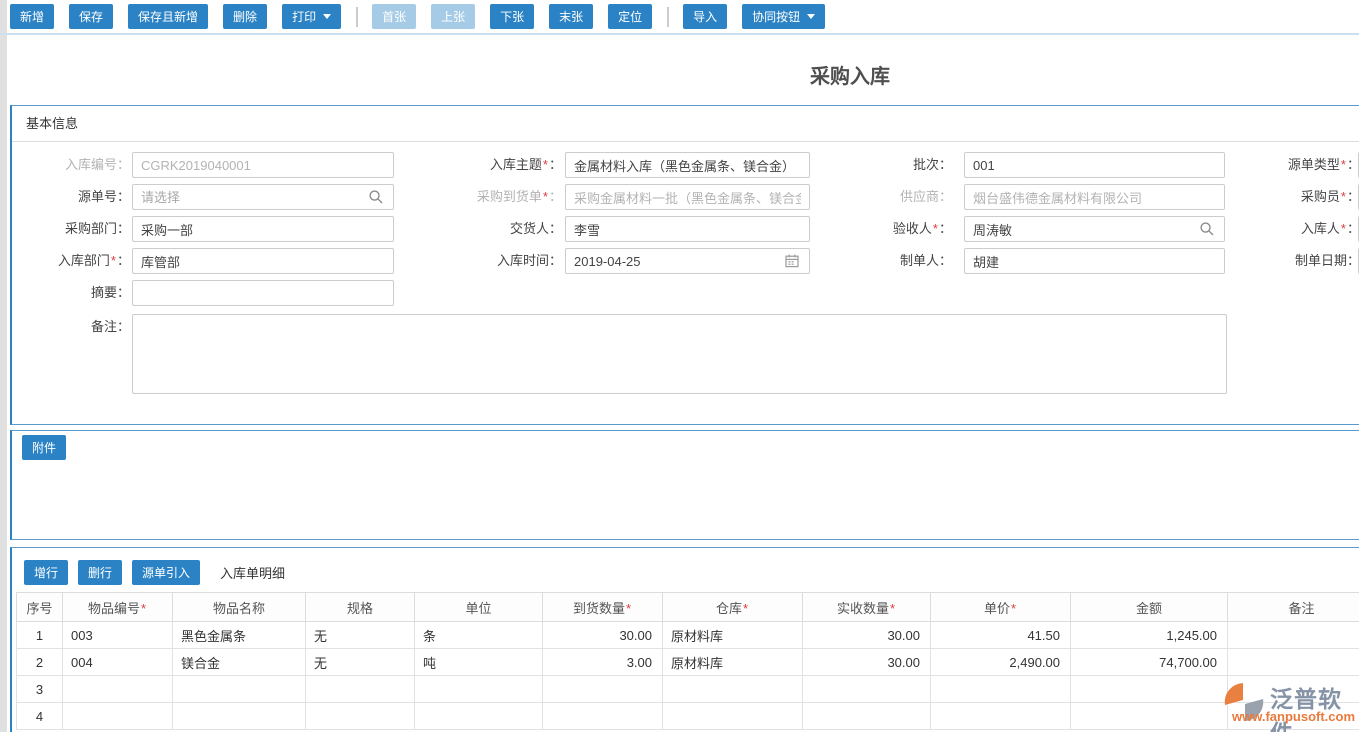 The width and height of the screenshot is (1359, 732). Describe the element at coordinates (46, 572) in the screenshot. I see `add-row-button: 增行` at that location.